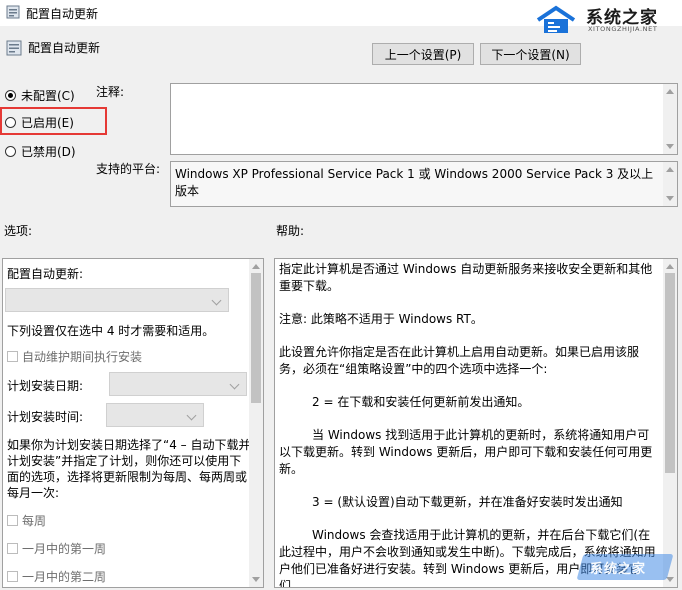 The image size is (682, 590). Describe the element at coordinates (12, 520) in the screenshot. I see `every-week-checkbox` at that location.